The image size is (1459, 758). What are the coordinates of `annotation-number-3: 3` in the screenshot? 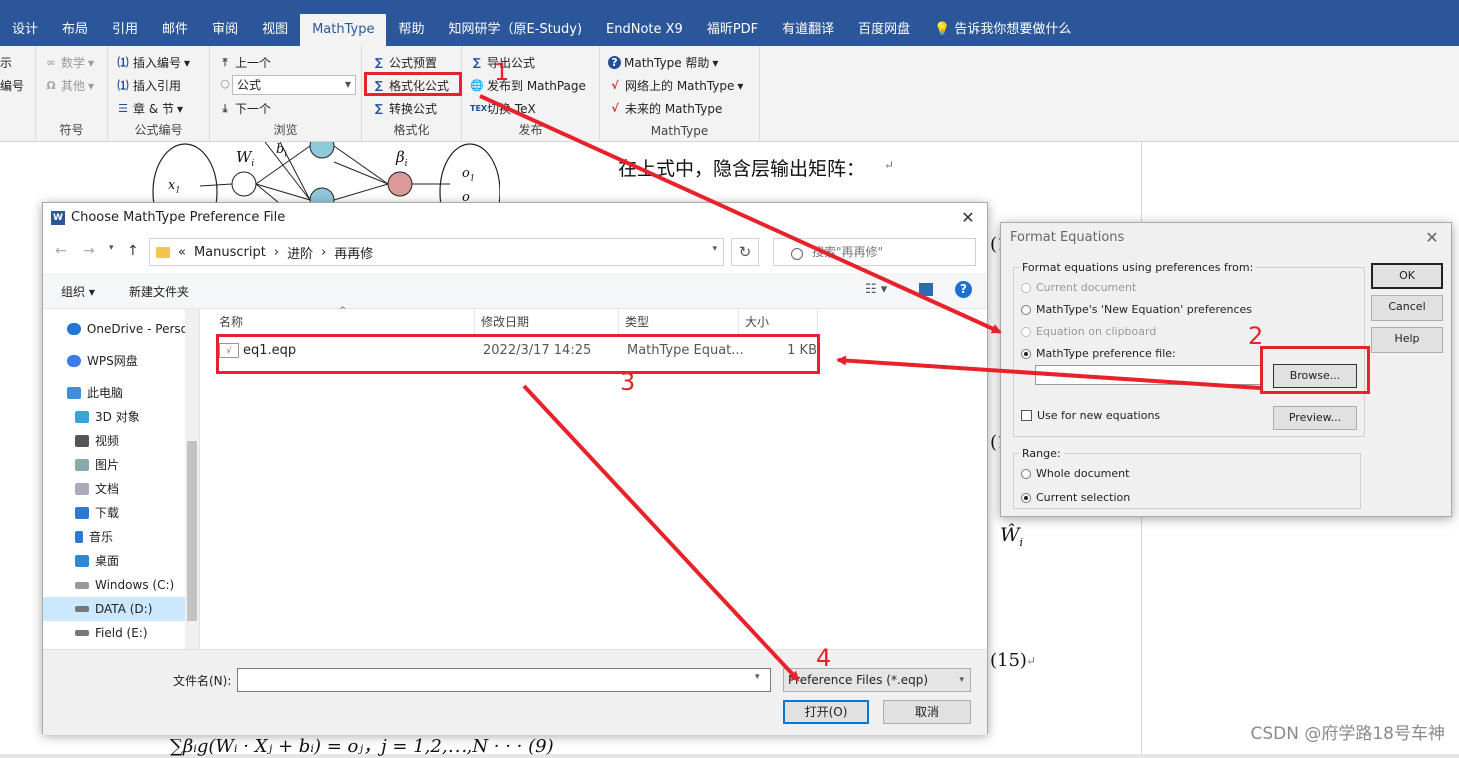 It's located at (628, 382).